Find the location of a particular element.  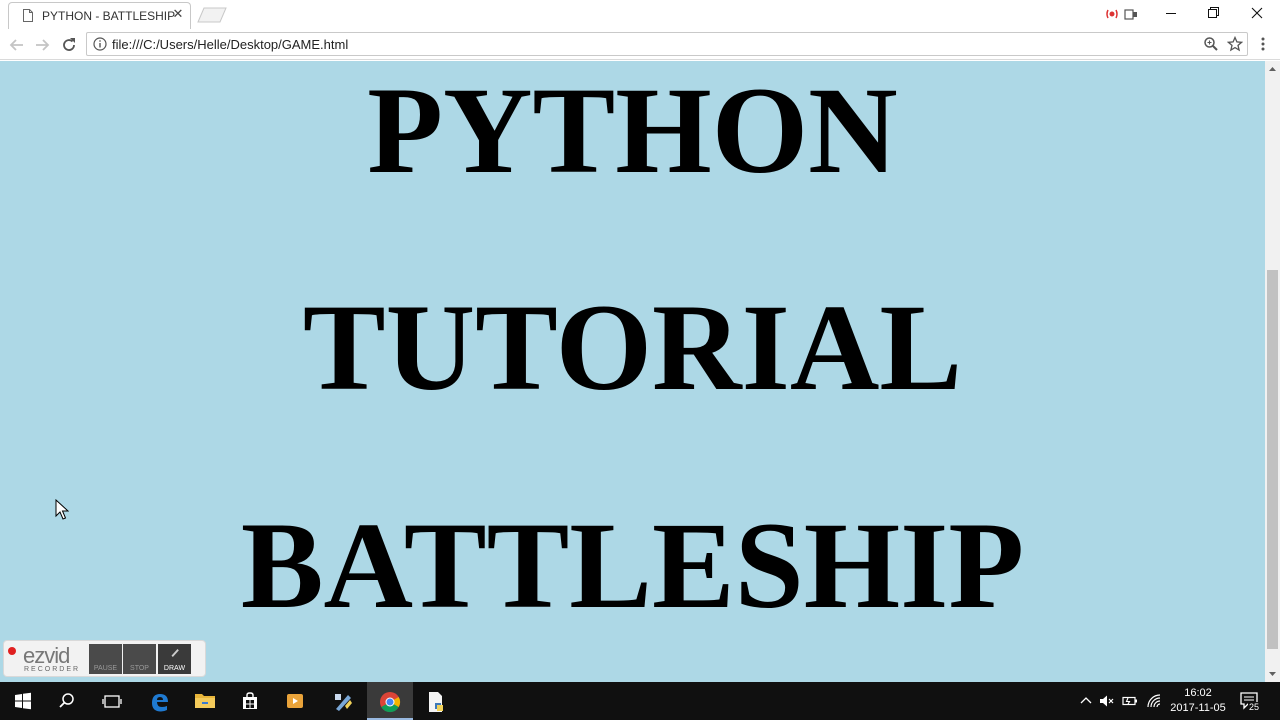

taskbar-file-explorer is located at coordinates (205, 701).